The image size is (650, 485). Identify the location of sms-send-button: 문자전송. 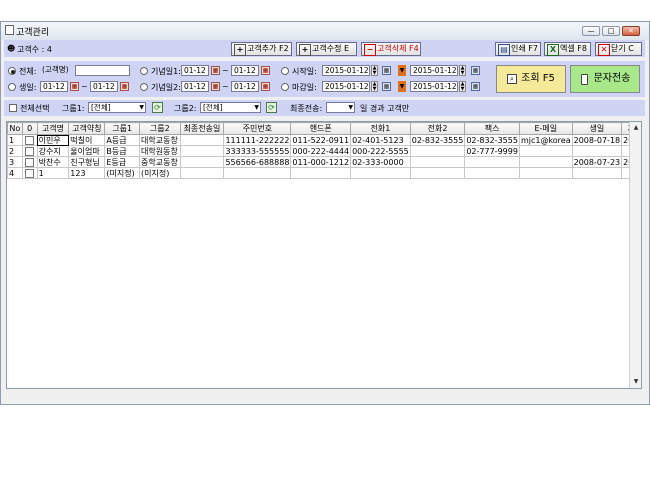
(605, 79).